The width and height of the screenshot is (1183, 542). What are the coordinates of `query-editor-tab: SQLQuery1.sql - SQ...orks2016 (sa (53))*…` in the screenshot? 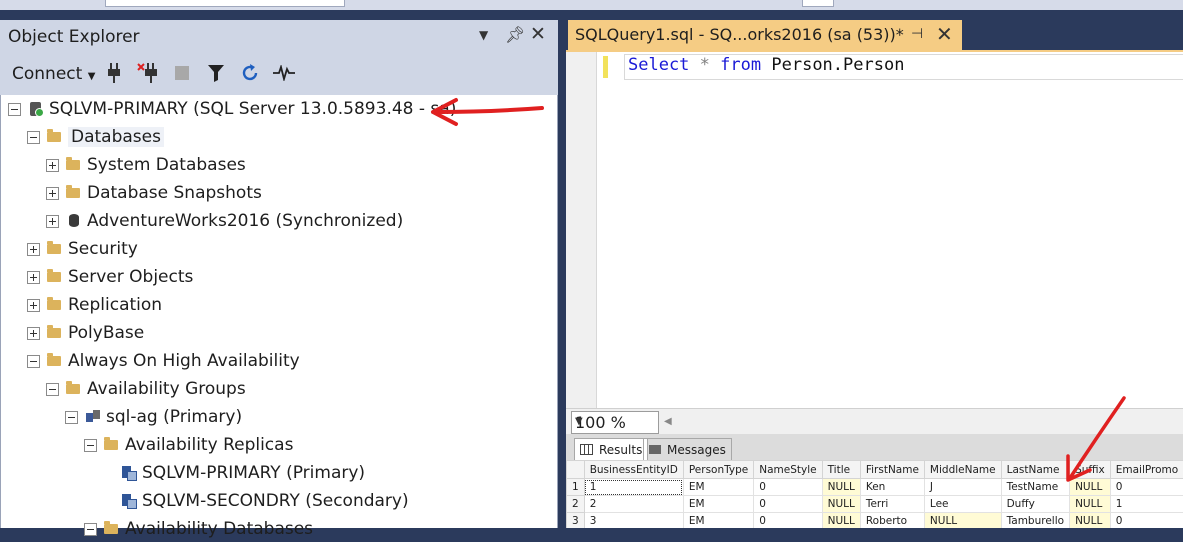 It's located at (765, 35).